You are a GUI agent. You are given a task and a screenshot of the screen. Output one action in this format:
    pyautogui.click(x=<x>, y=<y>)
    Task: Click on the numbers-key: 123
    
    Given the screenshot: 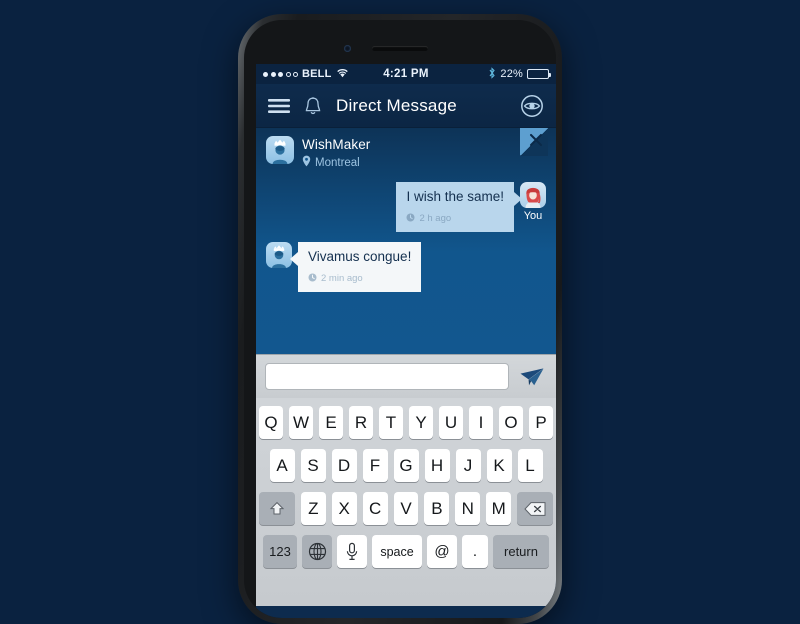 What is the action you would take?
    pyautogui.click(x=280, y=551)
    